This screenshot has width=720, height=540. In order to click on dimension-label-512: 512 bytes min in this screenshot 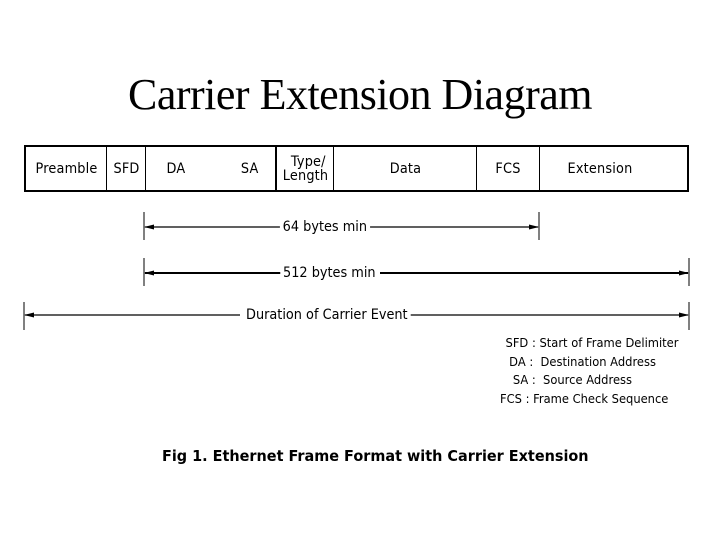, I will do `click(329, 273)`.